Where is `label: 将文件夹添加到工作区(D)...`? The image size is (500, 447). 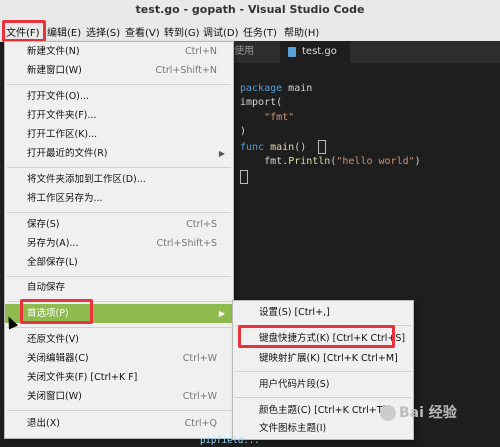
label: 将文件夹添加到工作区(D)... is located at coordinates (86, 179).